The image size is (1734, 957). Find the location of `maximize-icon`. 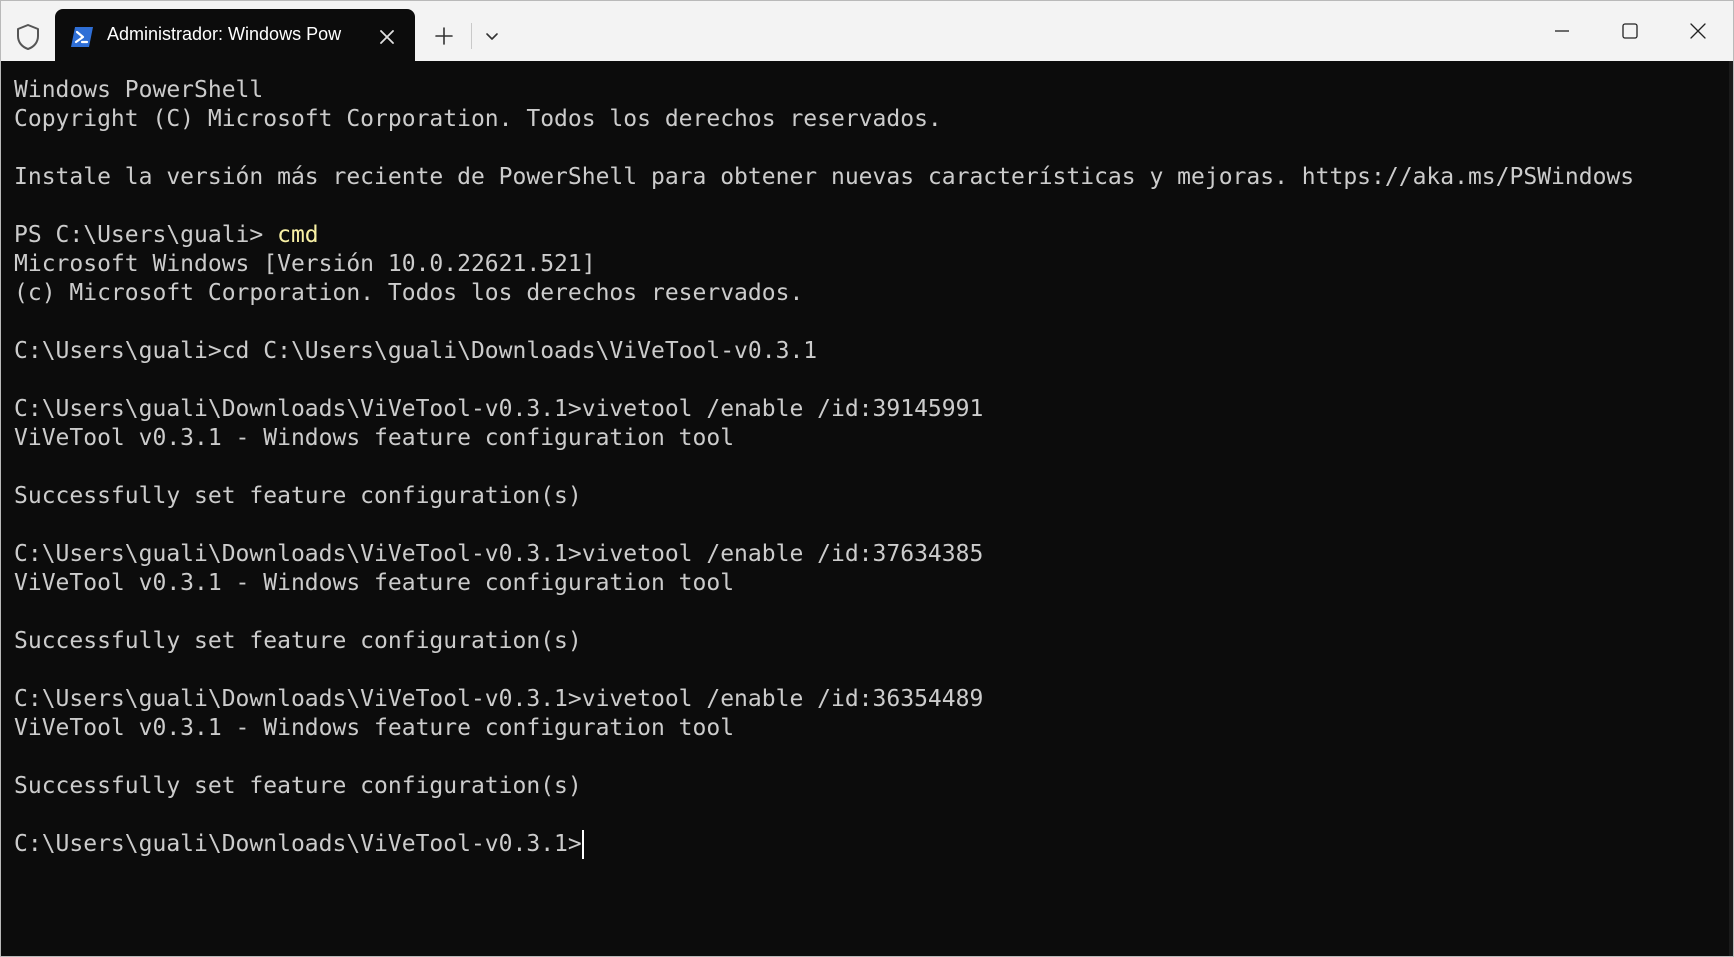

maximize-icon is located at coordinates (1630, 31).